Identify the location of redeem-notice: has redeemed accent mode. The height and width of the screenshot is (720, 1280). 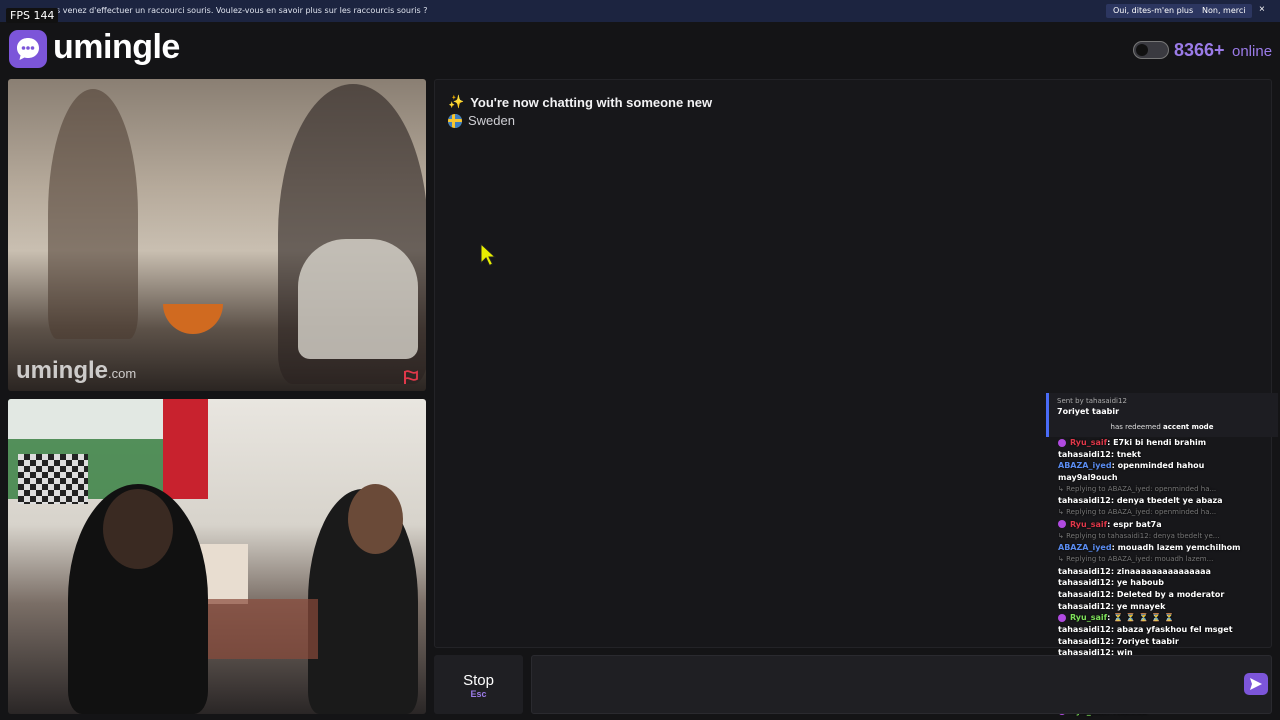
(1162, 427).